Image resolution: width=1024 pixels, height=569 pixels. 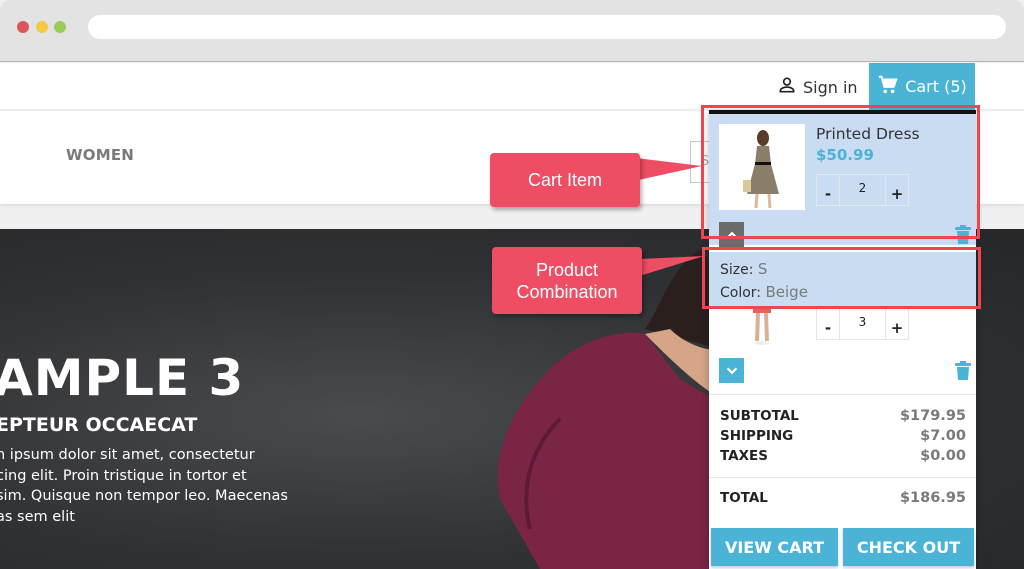 What do you see at coordinates (843, 456) in the screenshot?
I see `taxes-row: TAXES $0.00` at bounding box center [843, 456].